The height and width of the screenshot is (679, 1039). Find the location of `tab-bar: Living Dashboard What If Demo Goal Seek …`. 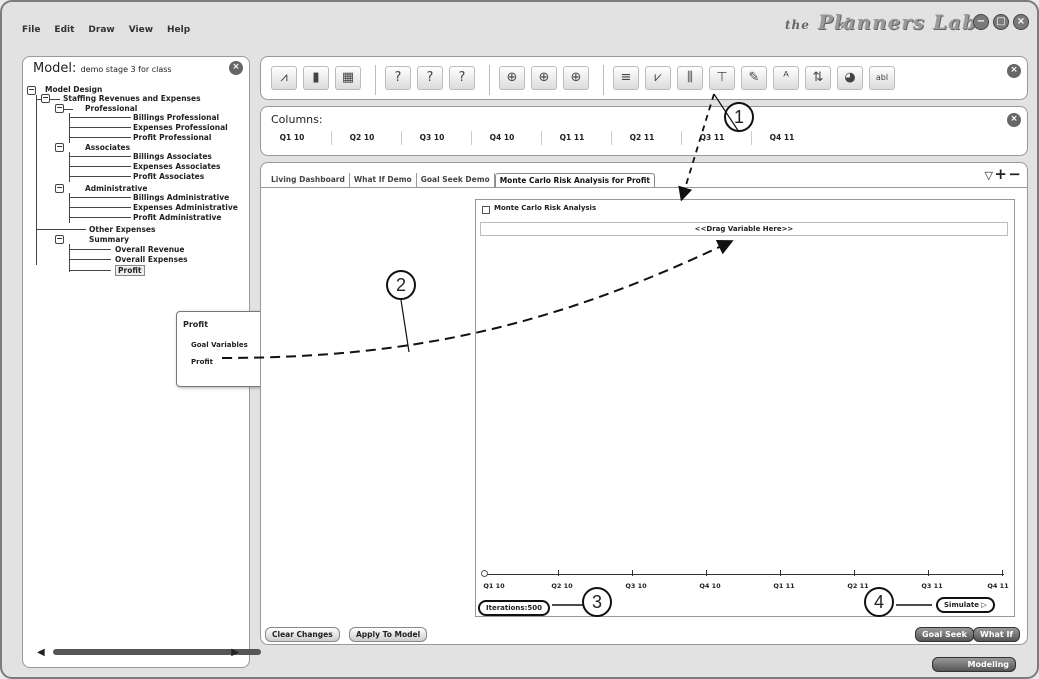

tab-bar: Living Dashboard What If Demo Goal Seek … is located at coordinates (461, 180).